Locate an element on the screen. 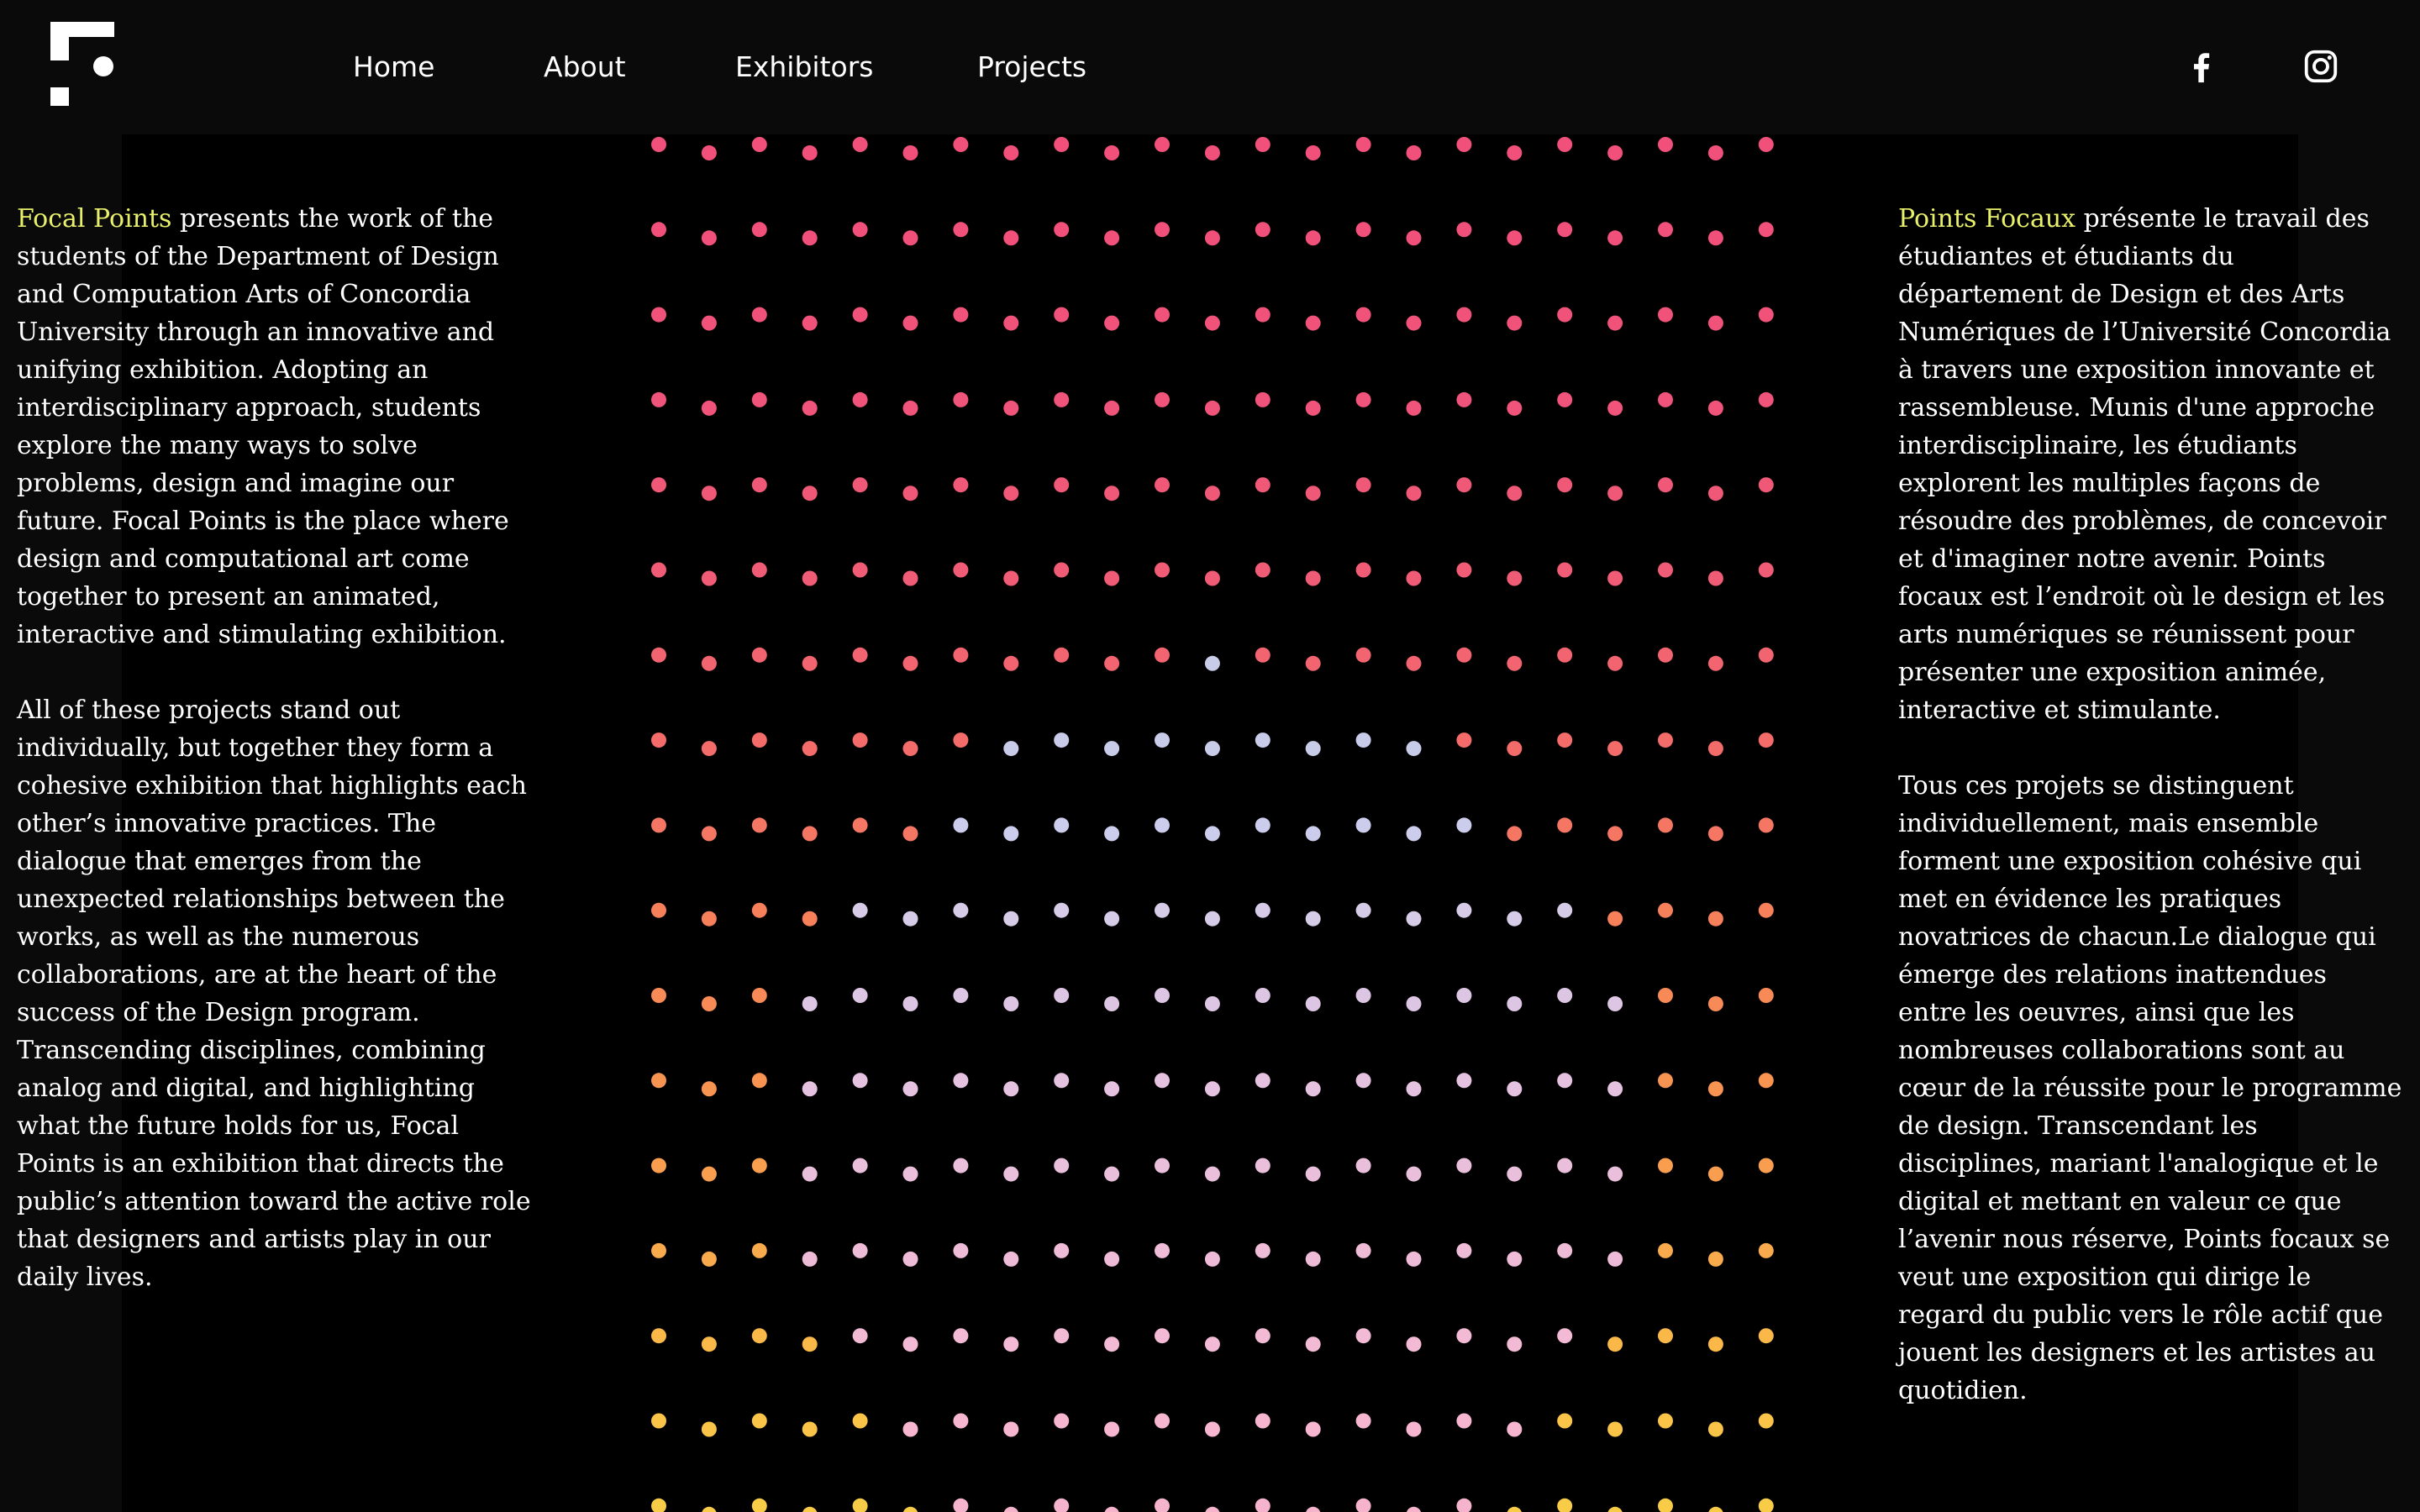 Image resolution: width=2420 pixels, height=1512 pixels. nav-link-projects: Projects is located at coordinates (1031, 67).